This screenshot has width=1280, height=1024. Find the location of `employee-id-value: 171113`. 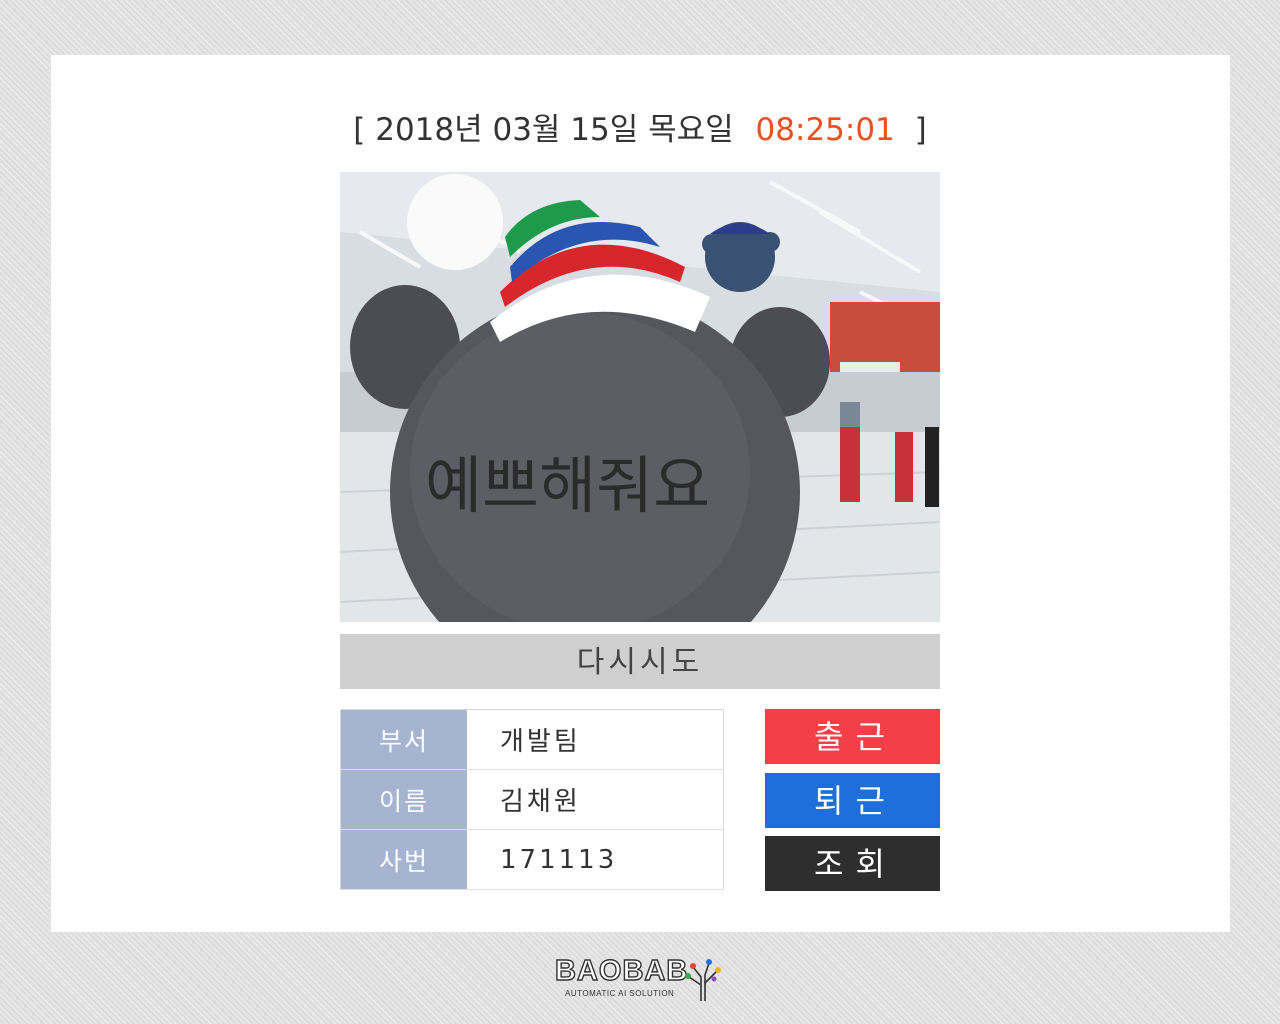

employee-id-value: 171113 is located at coordinates (595, 859).